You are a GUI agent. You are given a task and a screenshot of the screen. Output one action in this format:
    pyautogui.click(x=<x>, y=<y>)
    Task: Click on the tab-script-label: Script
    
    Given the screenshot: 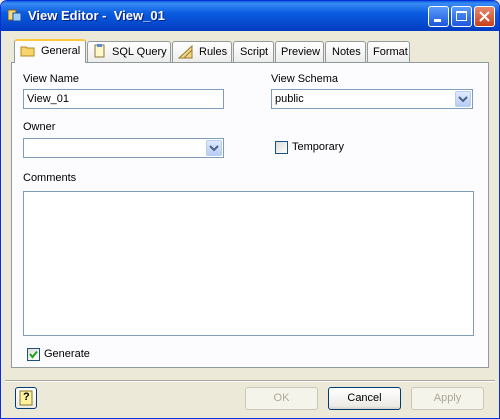 What is the action you would take?
    pyautogui.click(x=254, y=52)
    